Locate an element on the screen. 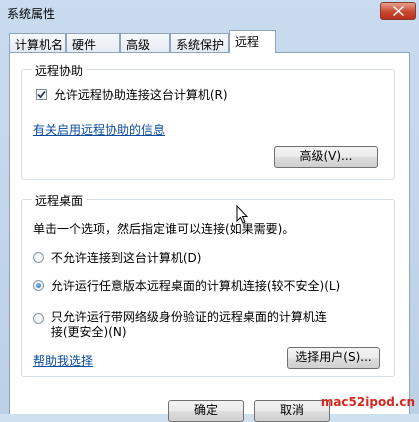 The height and width of the screenshot is (422, 419). remote-assistance-title: 远程协助 is located at coordinates (59, 70).